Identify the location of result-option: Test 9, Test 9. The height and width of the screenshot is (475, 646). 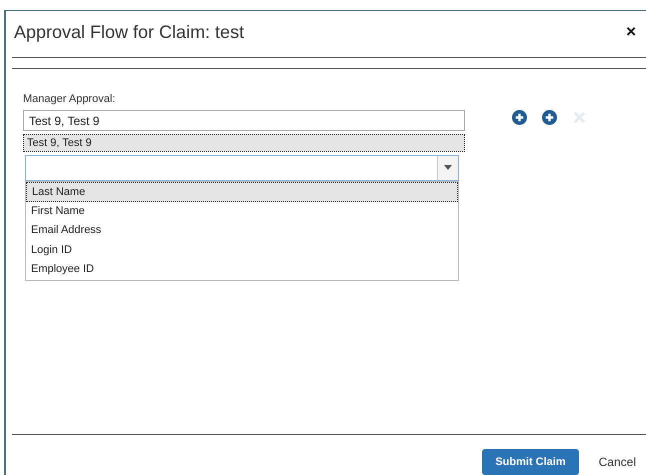
(244, 143).